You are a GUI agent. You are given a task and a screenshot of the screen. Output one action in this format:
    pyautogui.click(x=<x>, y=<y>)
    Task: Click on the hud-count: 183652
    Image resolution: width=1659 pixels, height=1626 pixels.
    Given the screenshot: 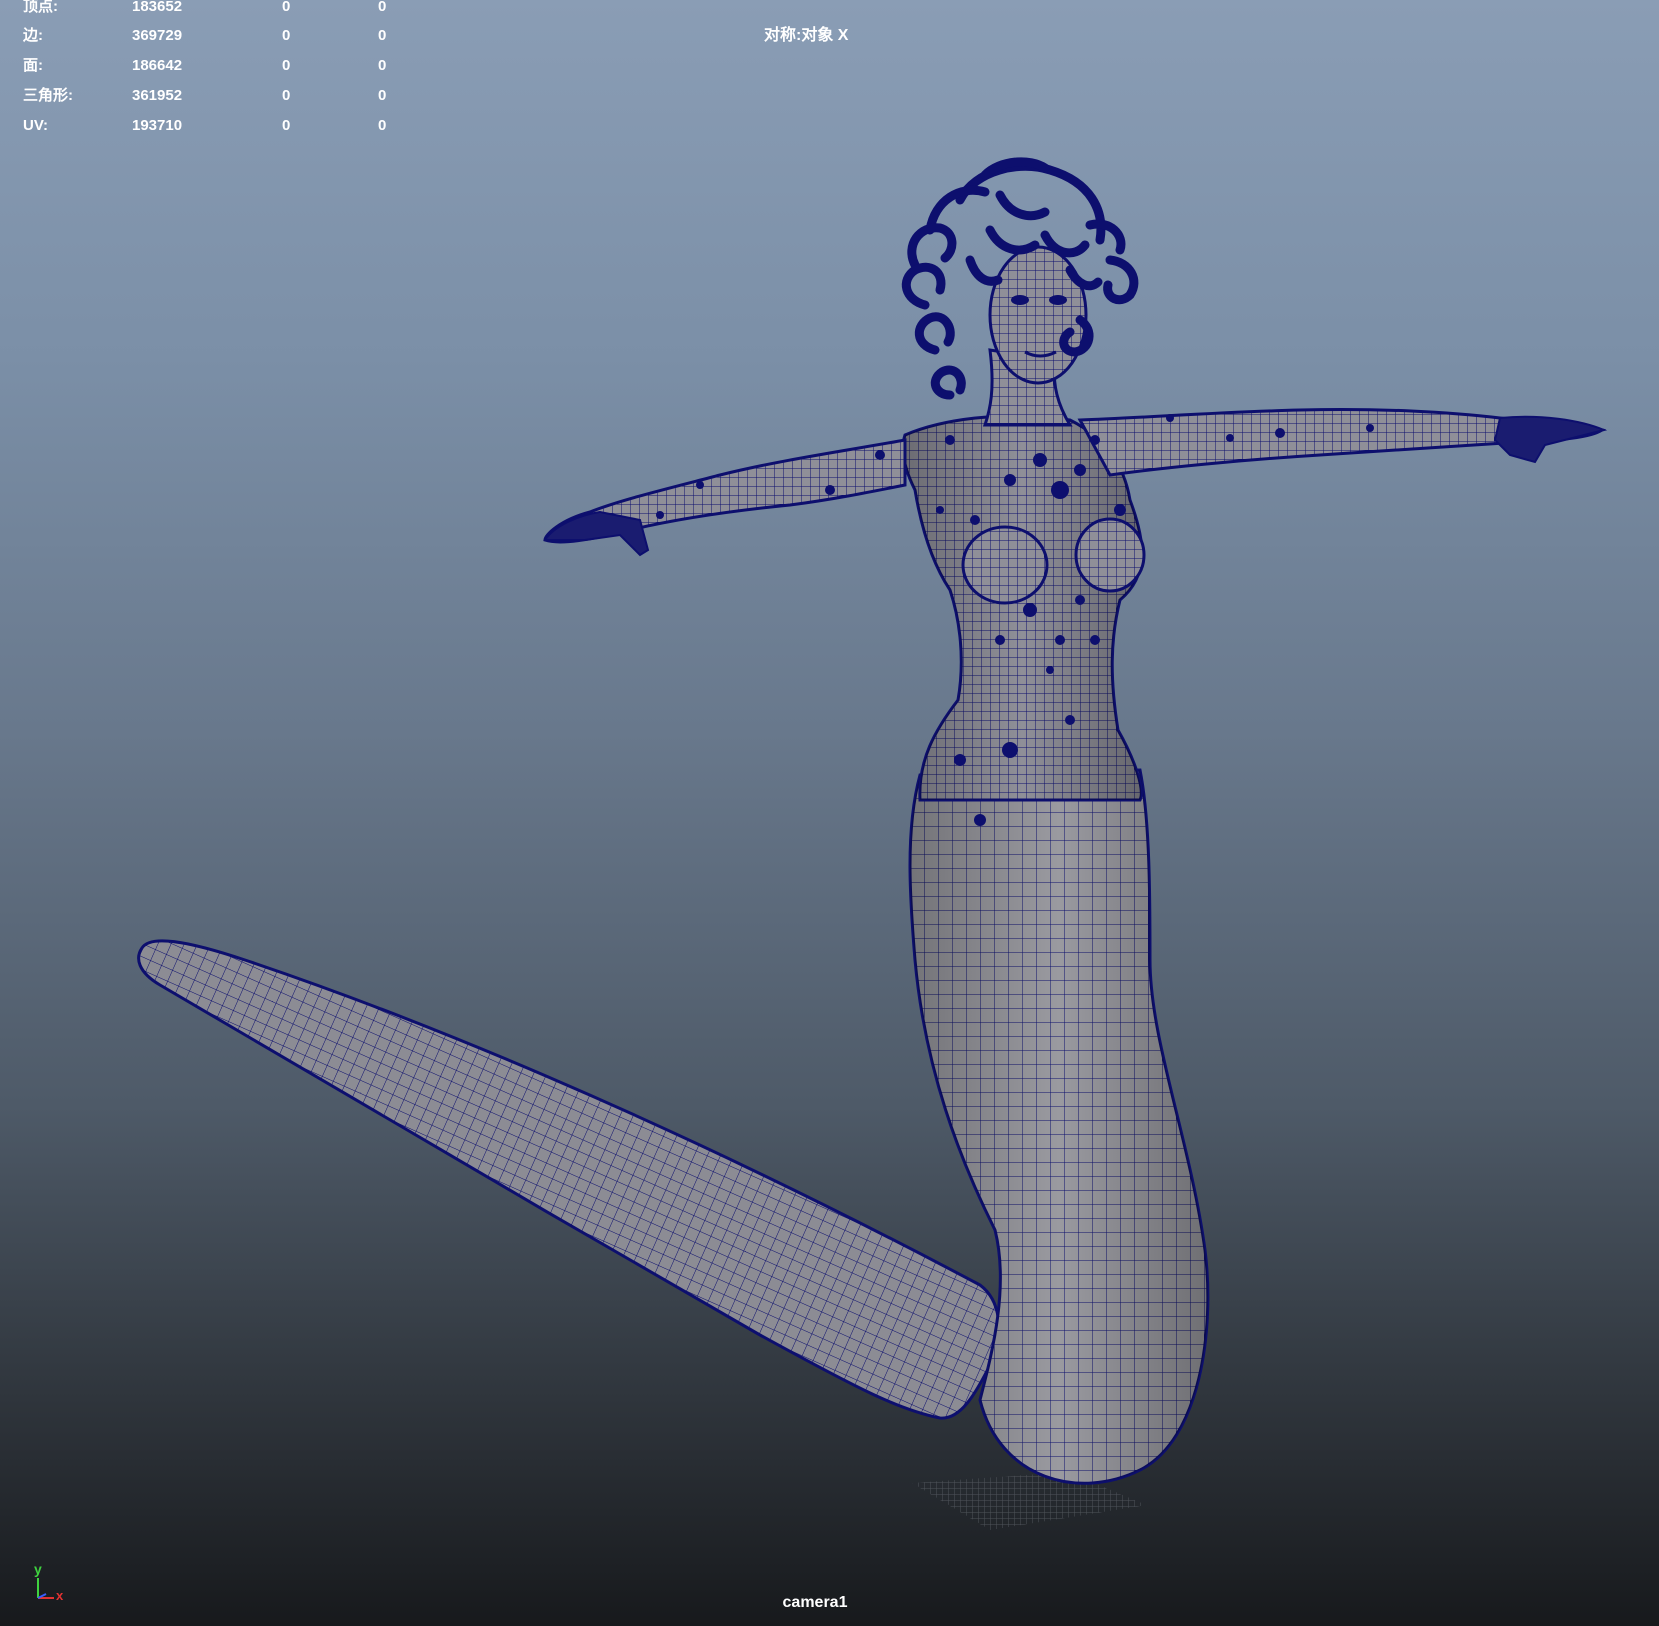 What is the action you would take?
    pyautogui.click(x=157, y=7)
    